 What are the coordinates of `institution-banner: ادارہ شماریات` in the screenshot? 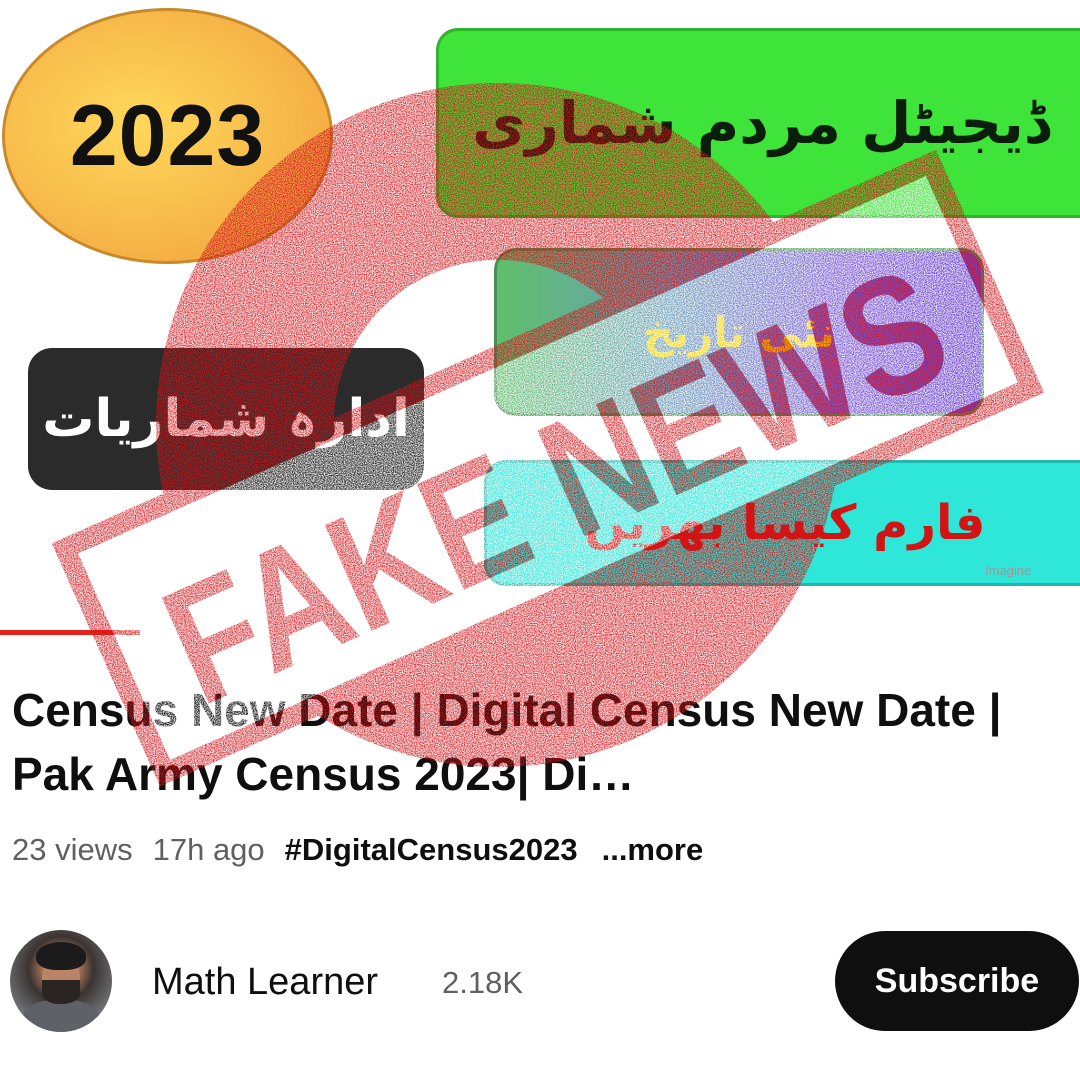 It's located at (226, 419).